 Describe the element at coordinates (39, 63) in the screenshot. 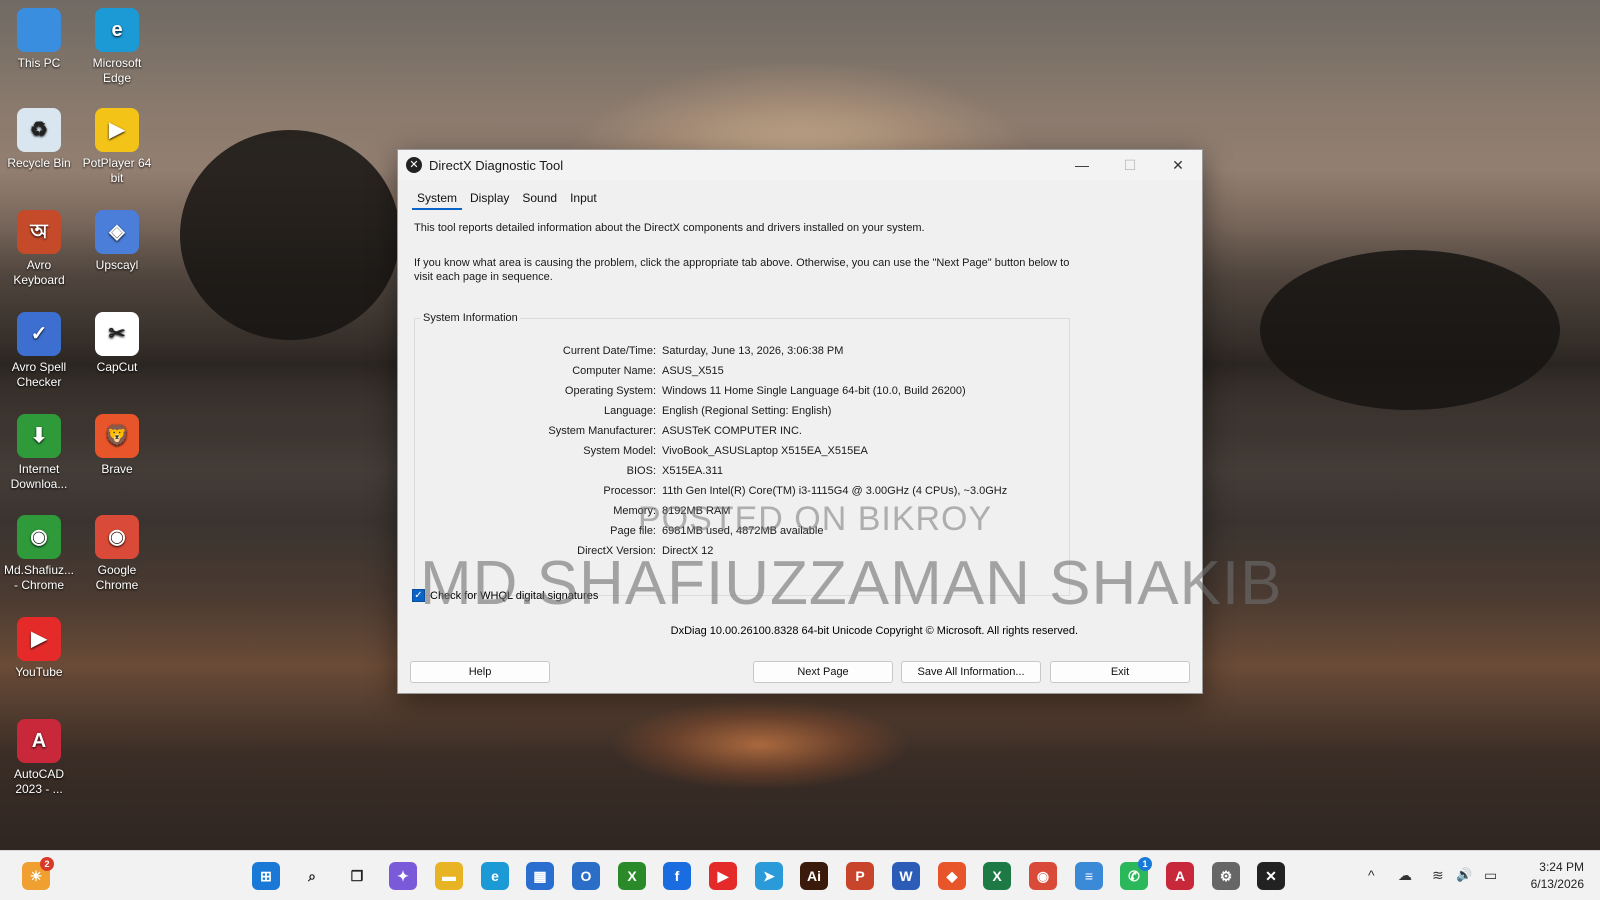

I see `desktop-icon-label: This PC` at that location.